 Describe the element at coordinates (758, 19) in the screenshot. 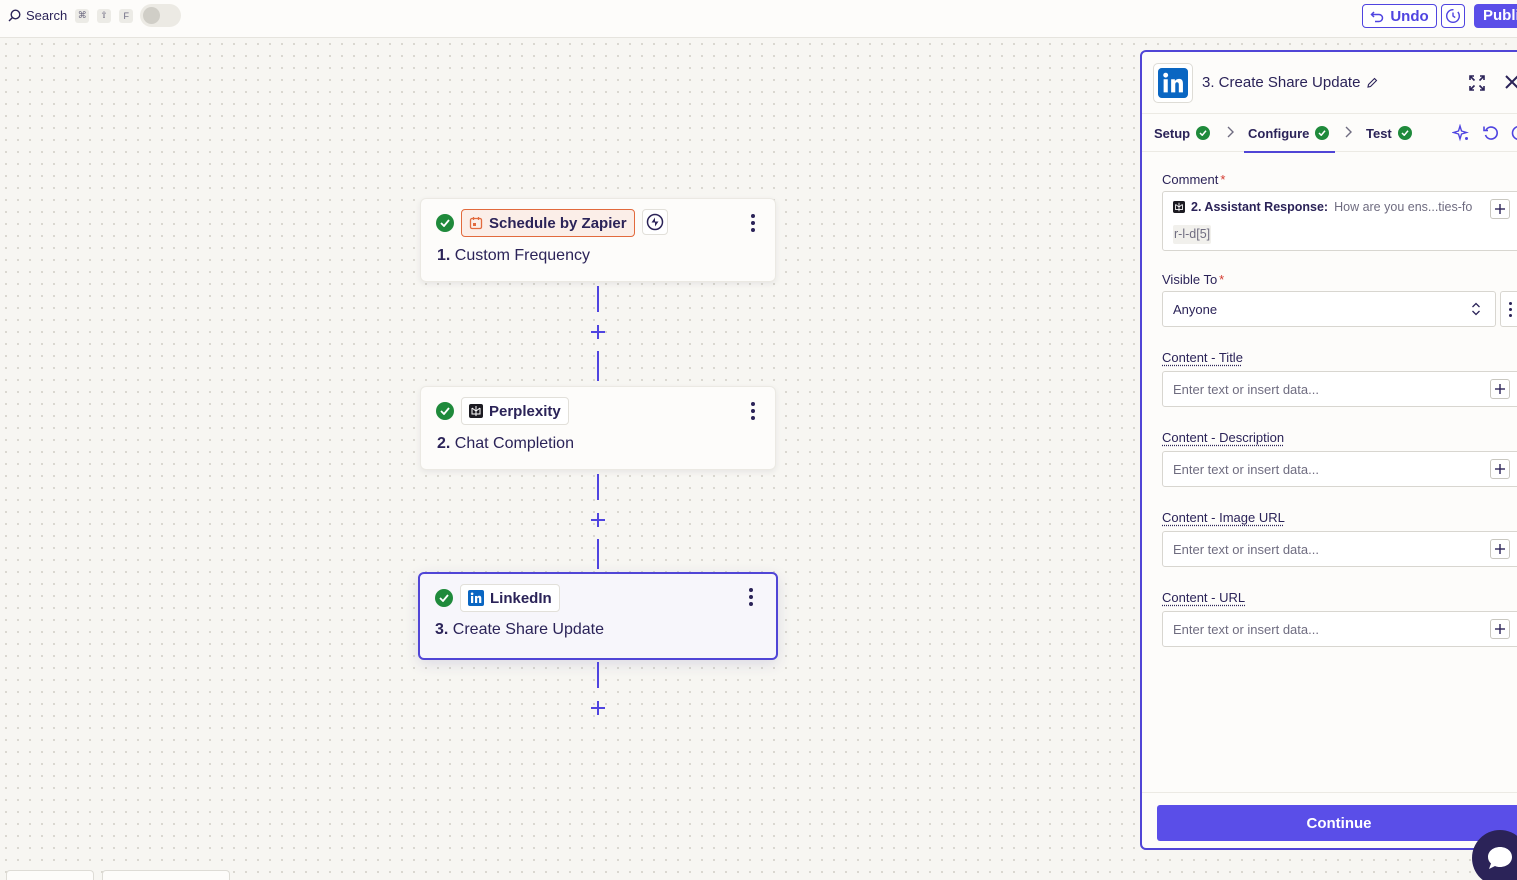

I see `top-bar: Search ⌘ ⇧ F Undo Publish` at that location.